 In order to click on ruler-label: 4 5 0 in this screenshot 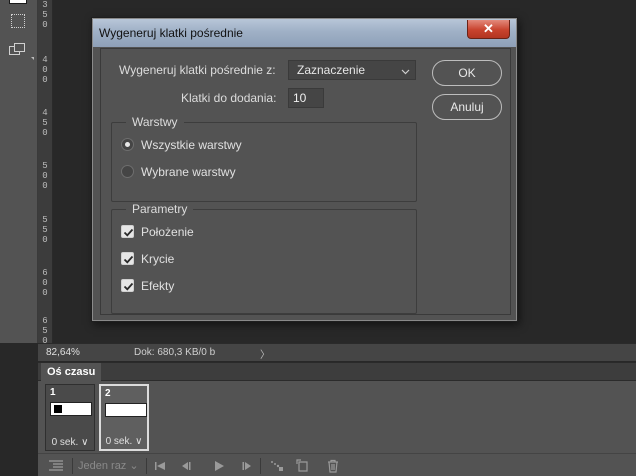, I will do `click(45, 123)`.